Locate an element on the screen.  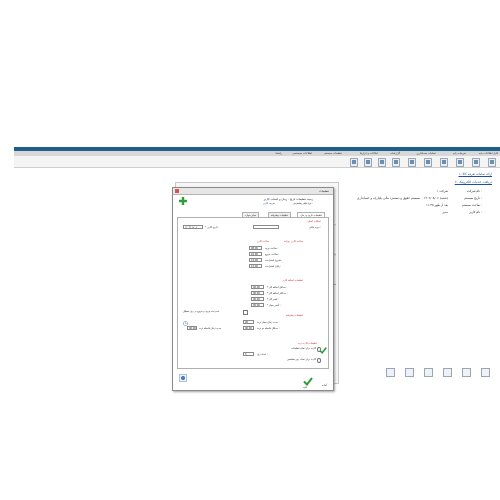
time-field-break-start: 12:00 is located at coordinates (255, 260).